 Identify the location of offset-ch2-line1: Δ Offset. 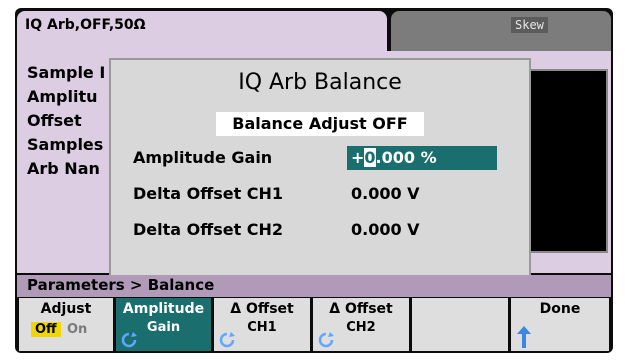
(361, 309).